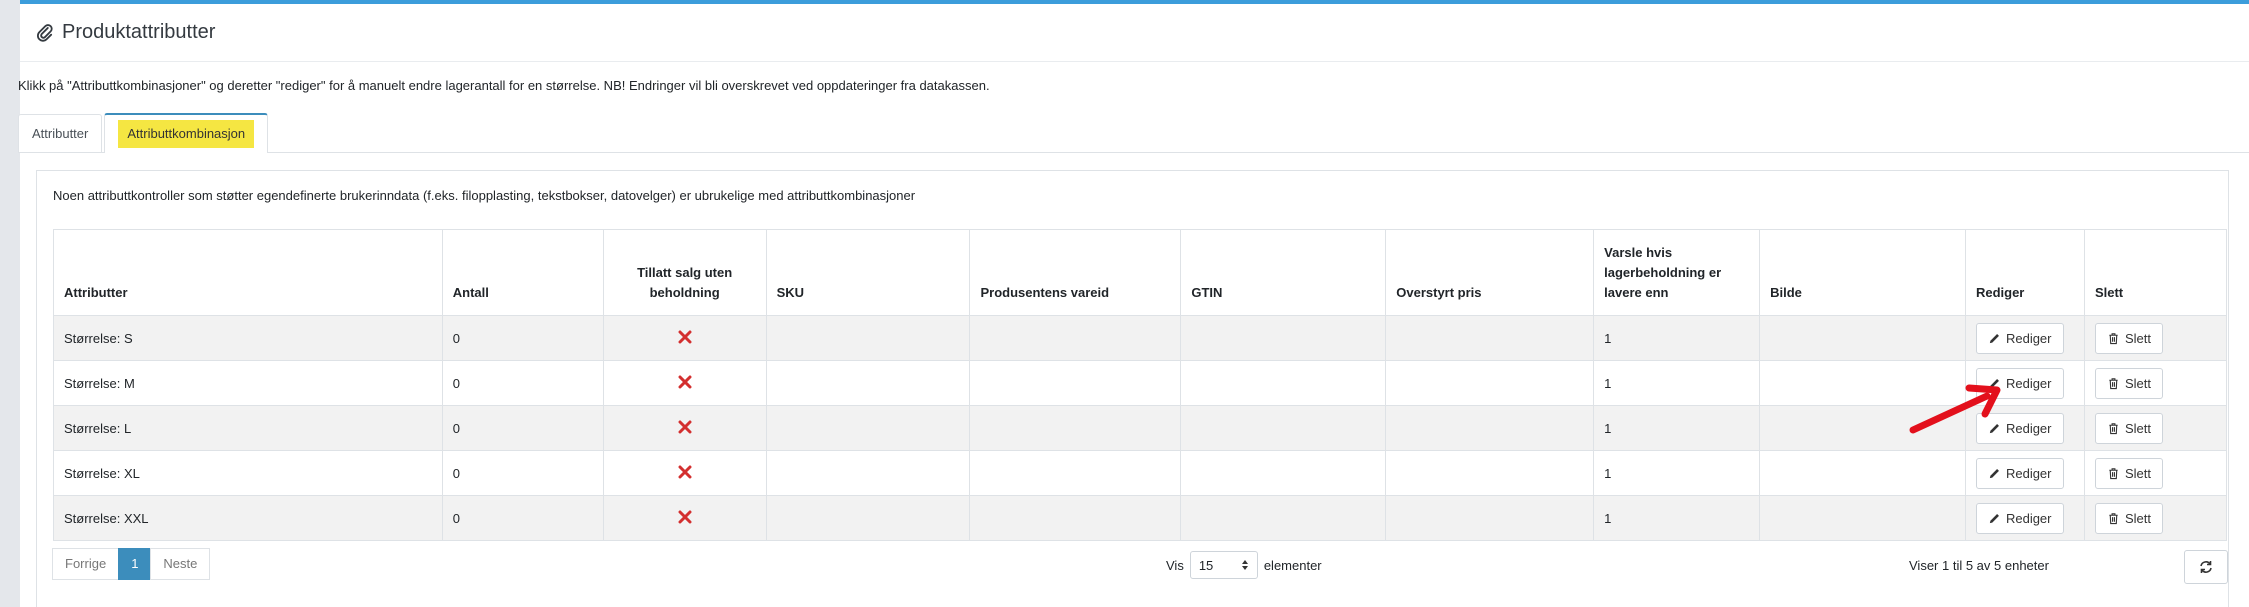 This screenshot has height=607, width=2249. What do you see at coordinates (248, 383) in the screenshot?
I see `attribute-cell: Størrelse: M` at bounding box center [248, 383].